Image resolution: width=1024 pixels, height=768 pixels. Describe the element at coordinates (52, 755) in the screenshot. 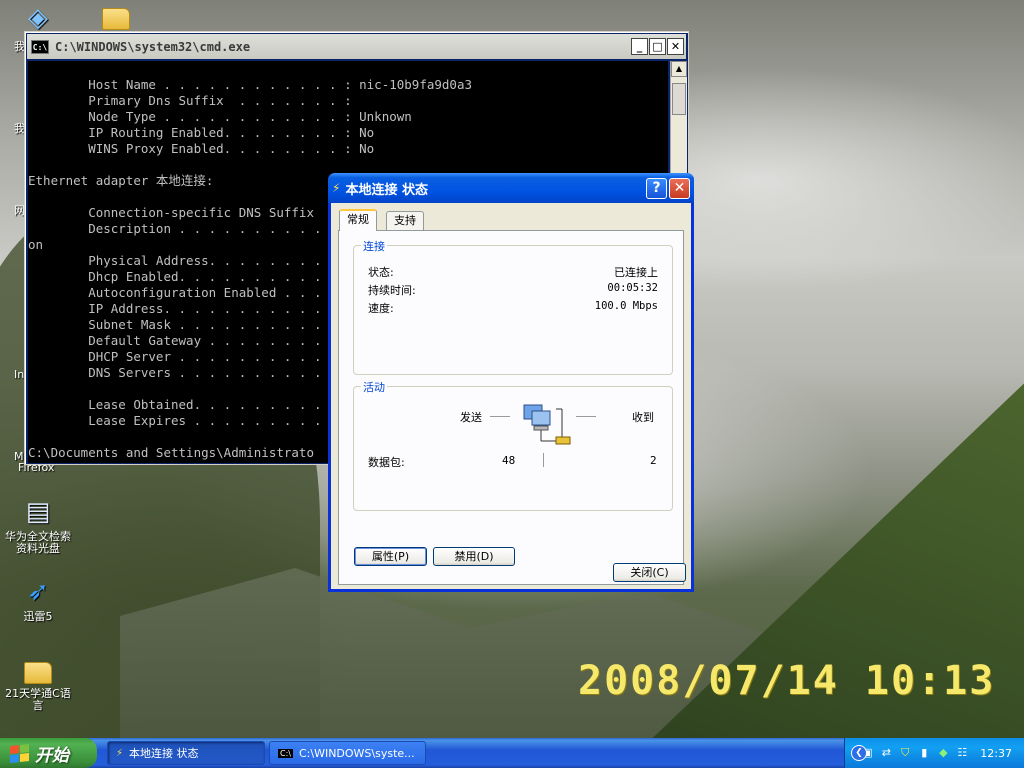

I see `start-label: 开始` at that location.